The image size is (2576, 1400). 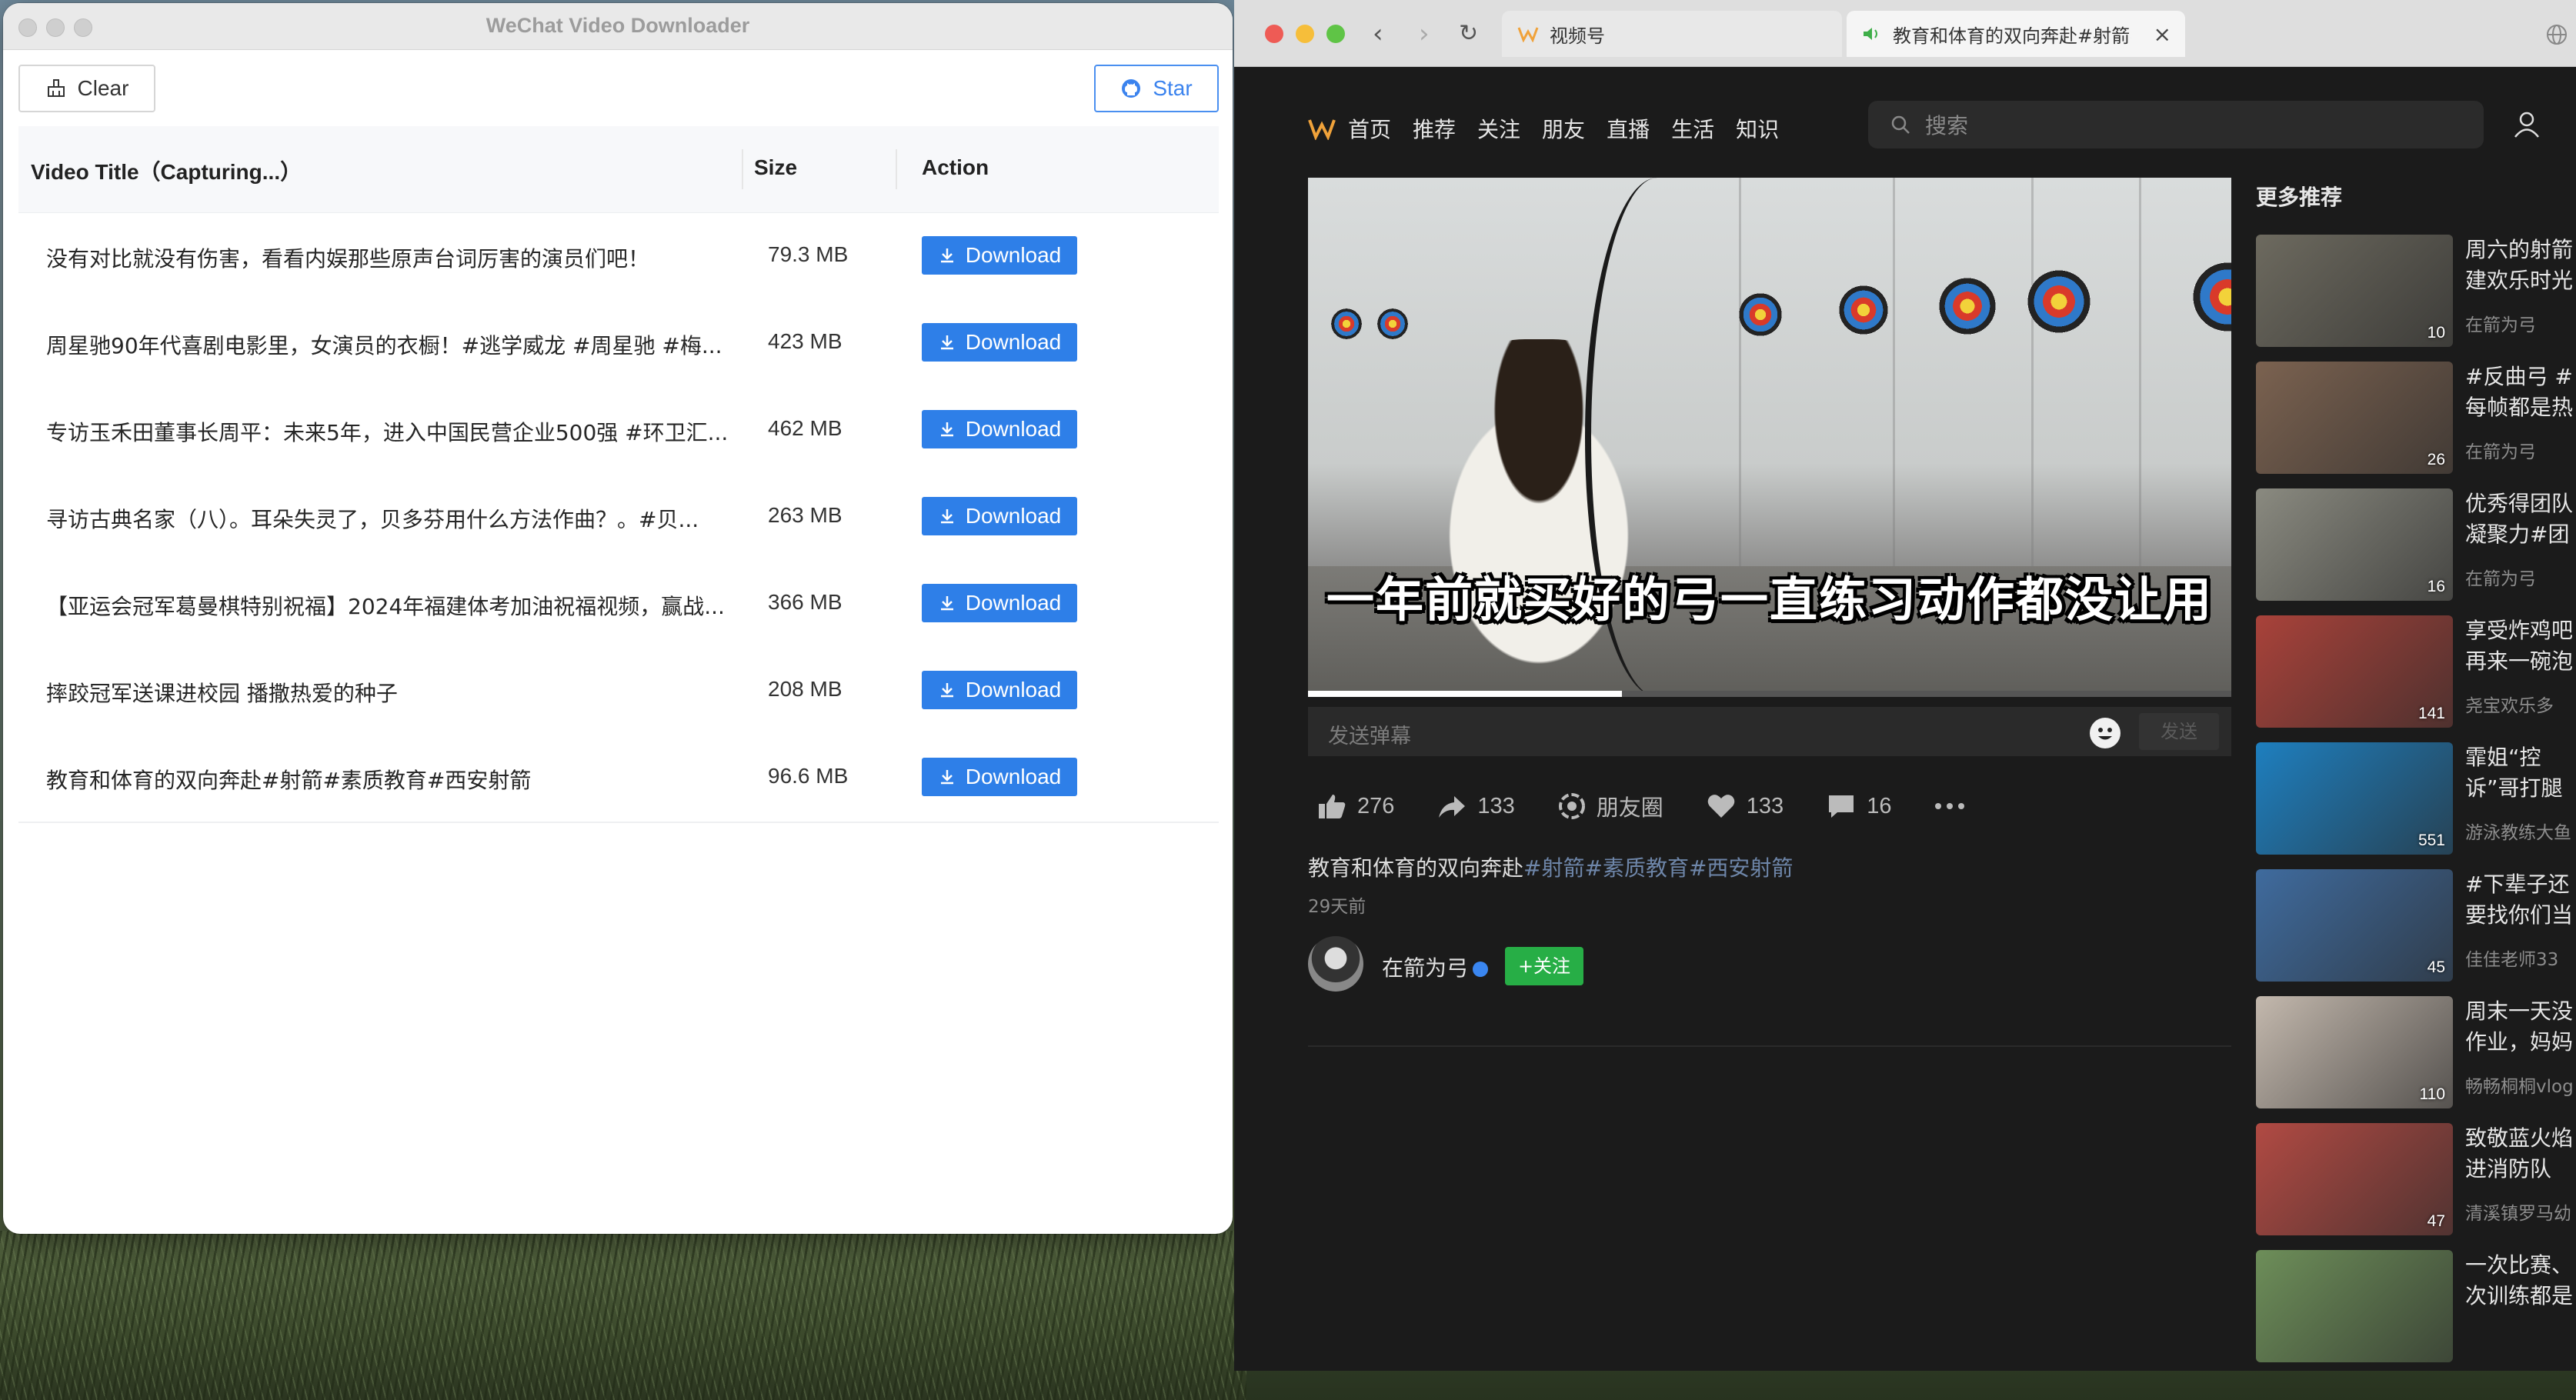 I want to click on recommendation-item: 10 周六的射箭建欢乐时光在箭为弓, so click(x=2416, y=291).